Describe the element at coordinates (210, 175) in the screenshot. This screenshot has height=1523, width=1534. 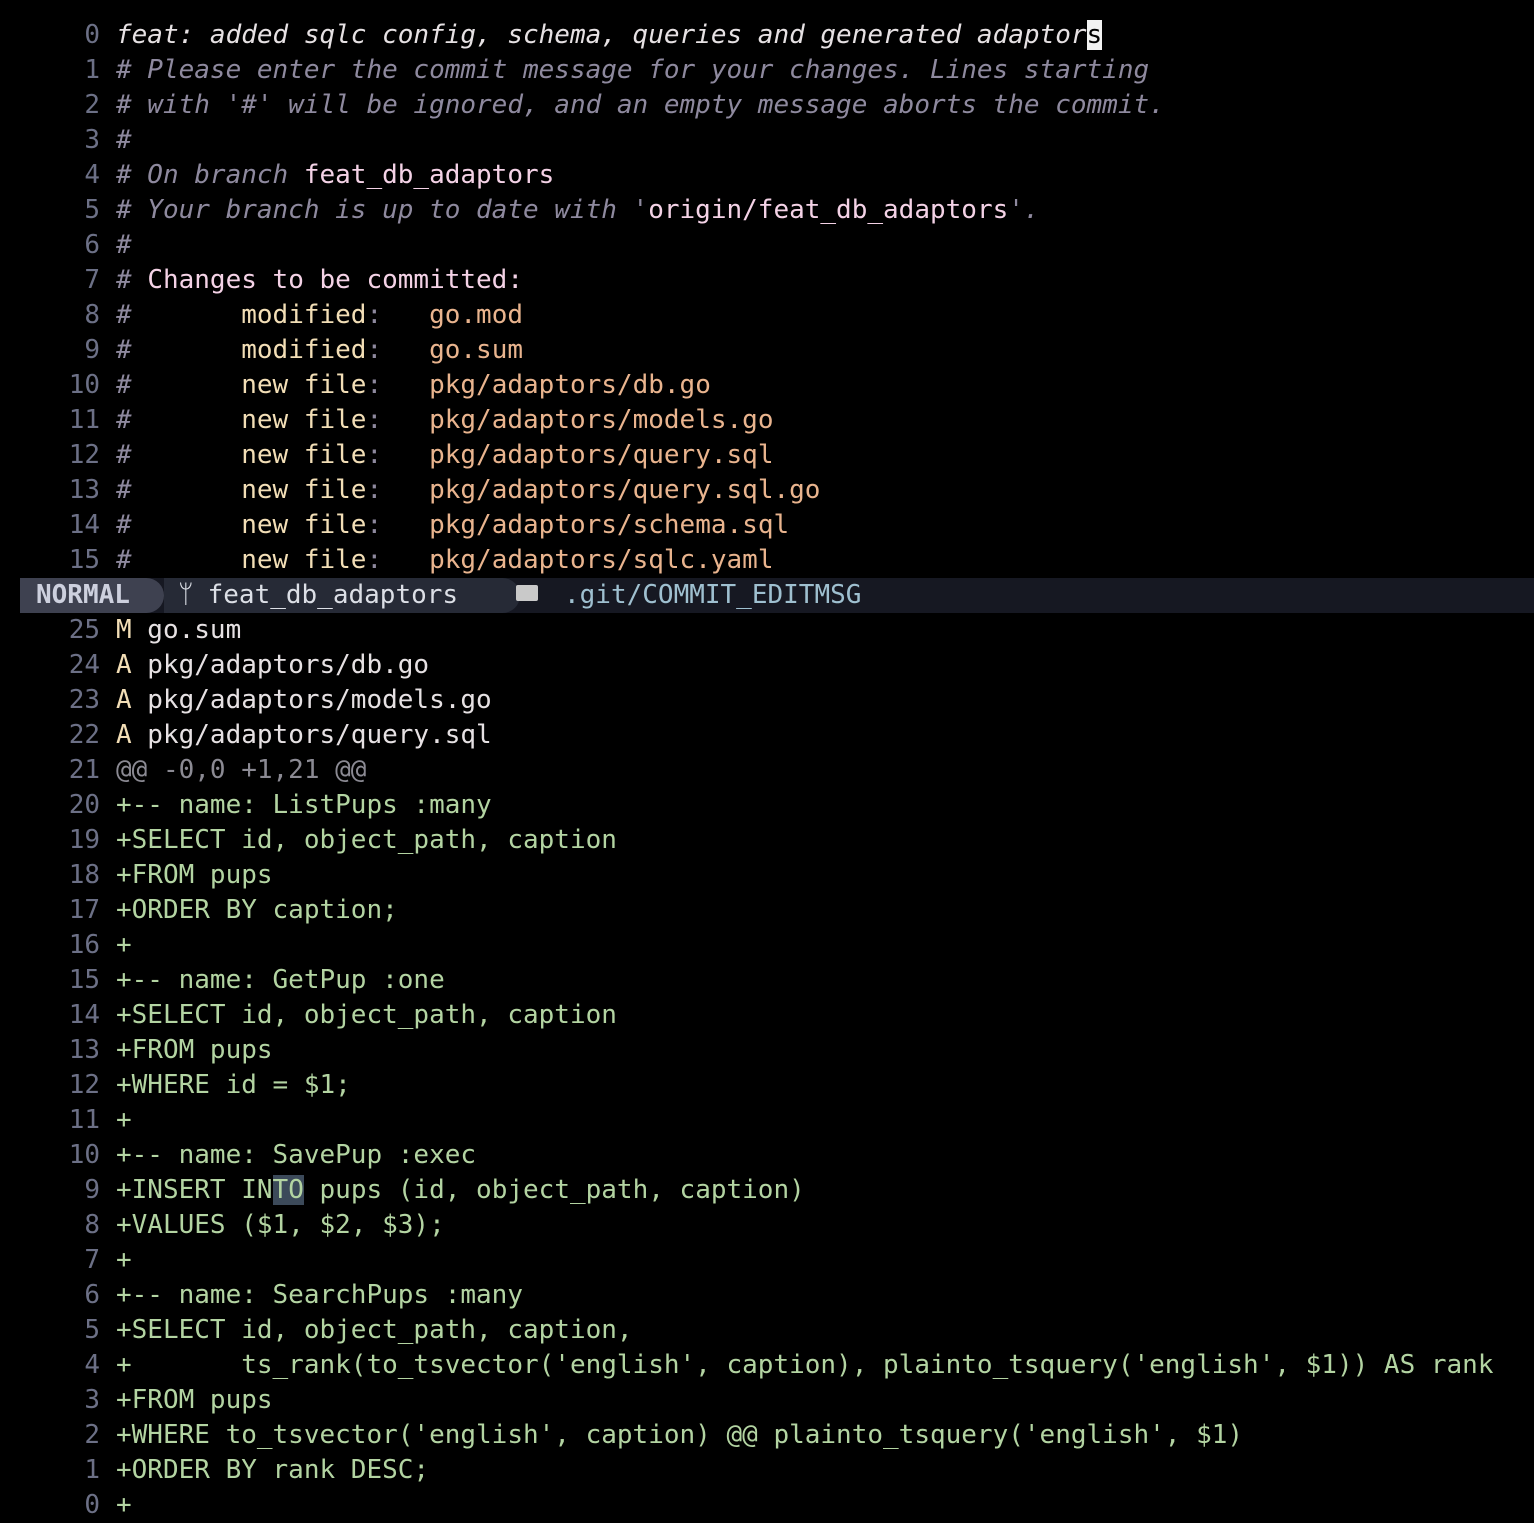
I see `text-segment: # On branch` at that location.